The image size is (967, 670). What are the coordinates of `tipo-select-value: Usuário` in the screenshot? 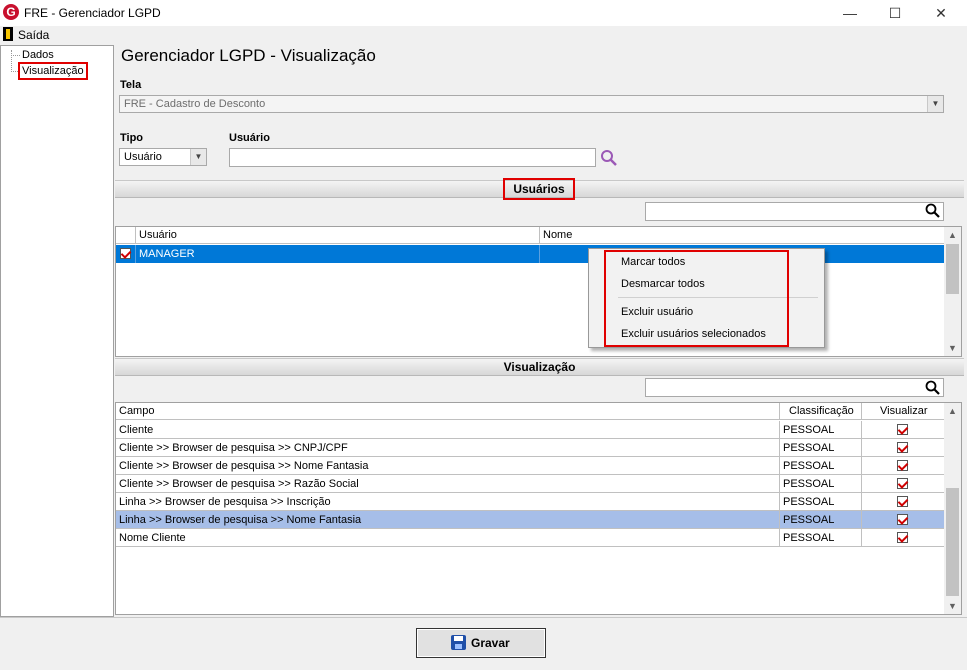 It's located at (143, 157).